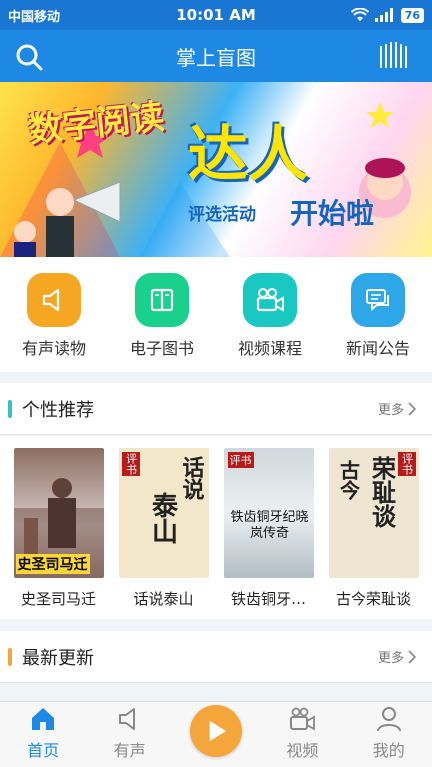 The image size is (432, 767). Describe the element at coordinates (302, 733) in the screenshot. I see `tab-video: 视频` at that location.